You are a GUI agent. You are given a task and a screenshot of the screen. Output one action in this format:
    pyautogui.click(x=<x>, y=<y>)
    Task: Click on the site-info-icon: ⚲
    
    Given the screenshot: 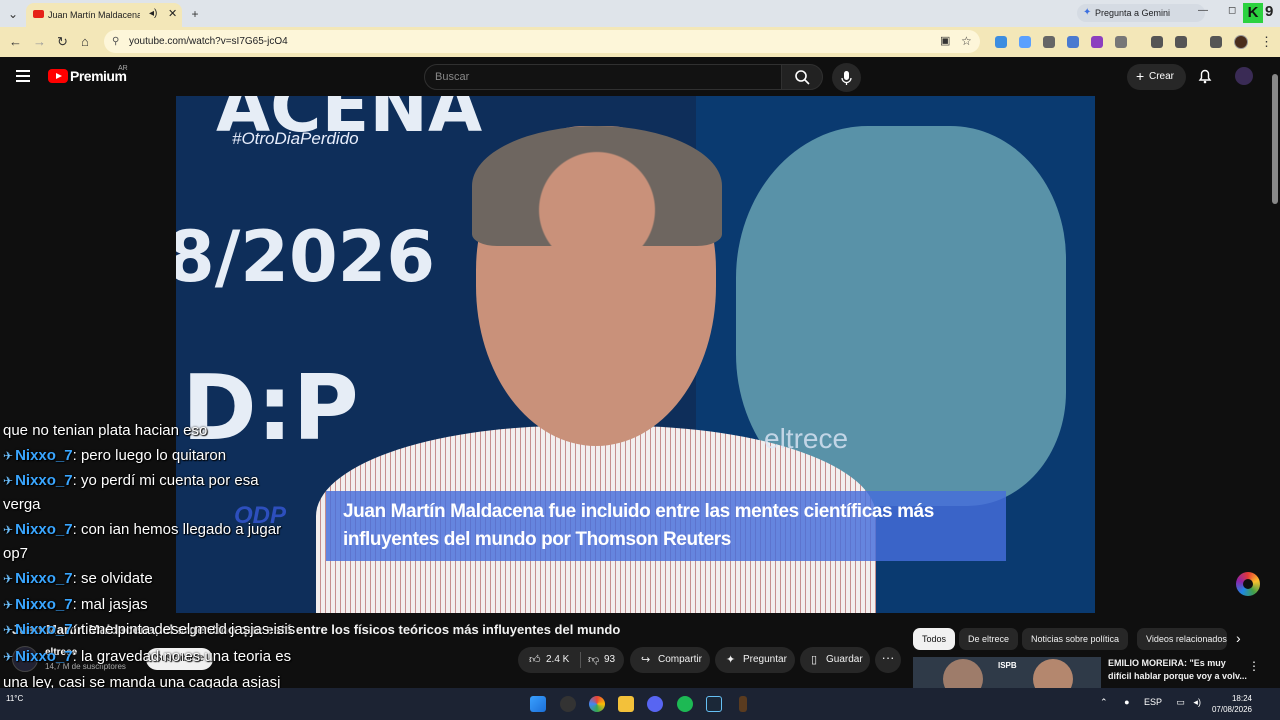 What is the action you would take?
    pyautogui.click(x=115, y=41)
    